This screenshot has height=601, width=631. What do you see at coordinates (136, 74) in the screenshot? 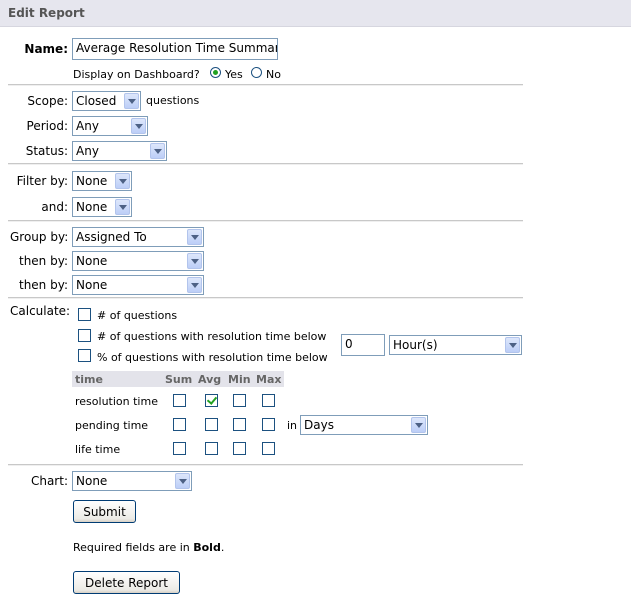
I see `dashboard-label: Display on Dashboard?` at bounding box center [136, 74].